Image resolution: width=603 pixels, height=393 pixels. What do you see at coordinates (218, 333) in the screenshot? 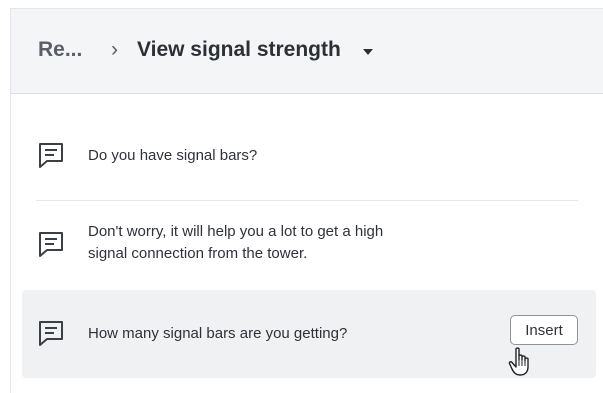
I see `item-text: How many signal bars are you getting?` at bounding box center [218, 333].